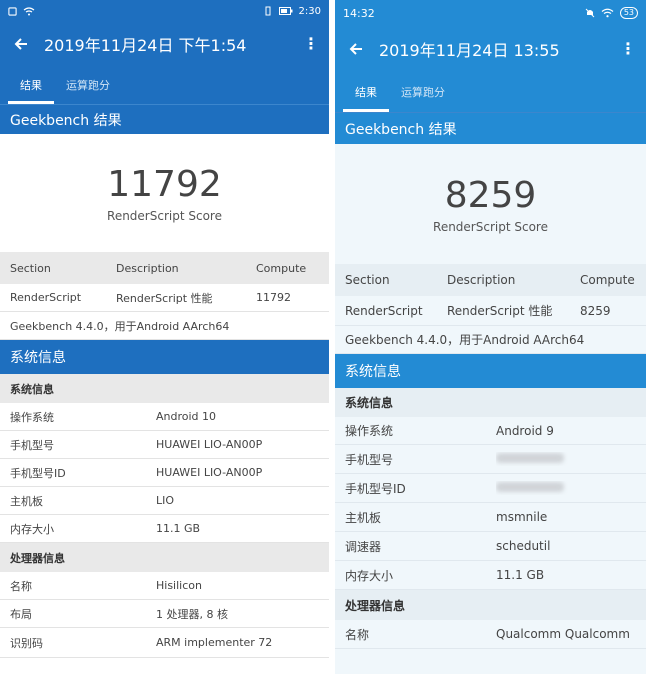  Describe the element at coordinates (648, 337) in the screenshot. I see `edge` at that location.